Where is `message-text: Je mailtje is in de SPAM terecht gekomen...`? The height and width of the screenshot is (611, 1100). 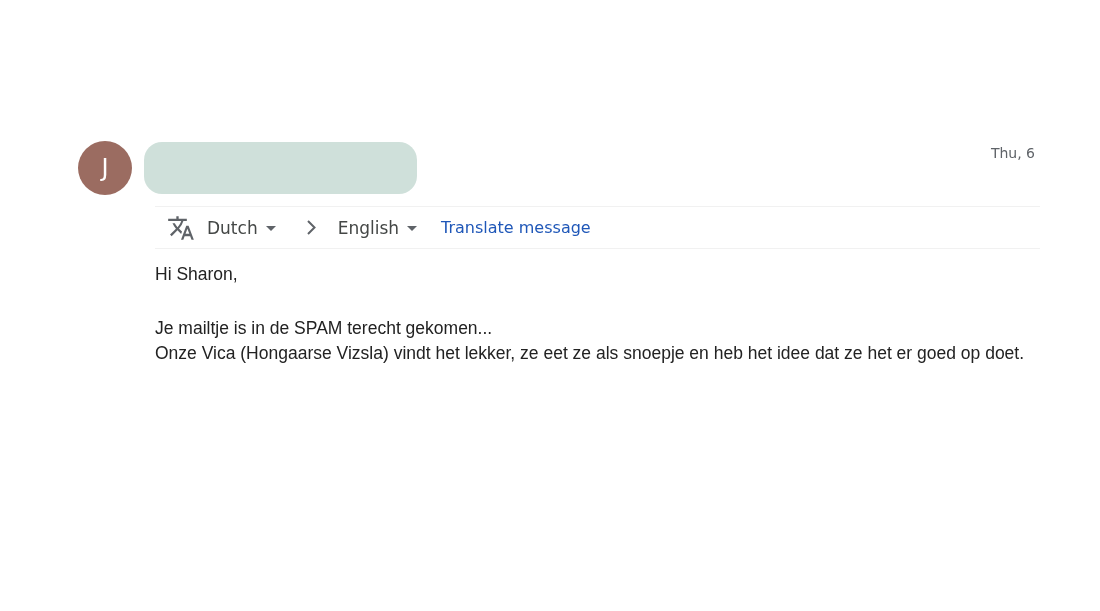
message-text: Je mailtje is in de SPAM terecht gekomen... is located at coordinates (324, 328).